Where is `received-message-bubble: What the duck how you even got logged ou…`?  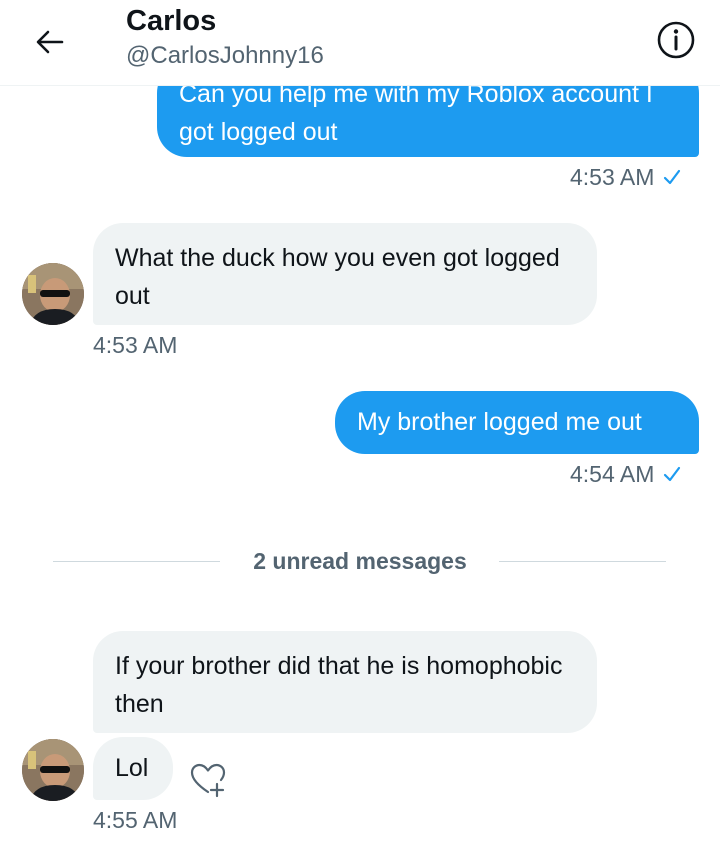
received-message-bubble: What the duck how you even got logged ou… is located at coordinates (345, 274).